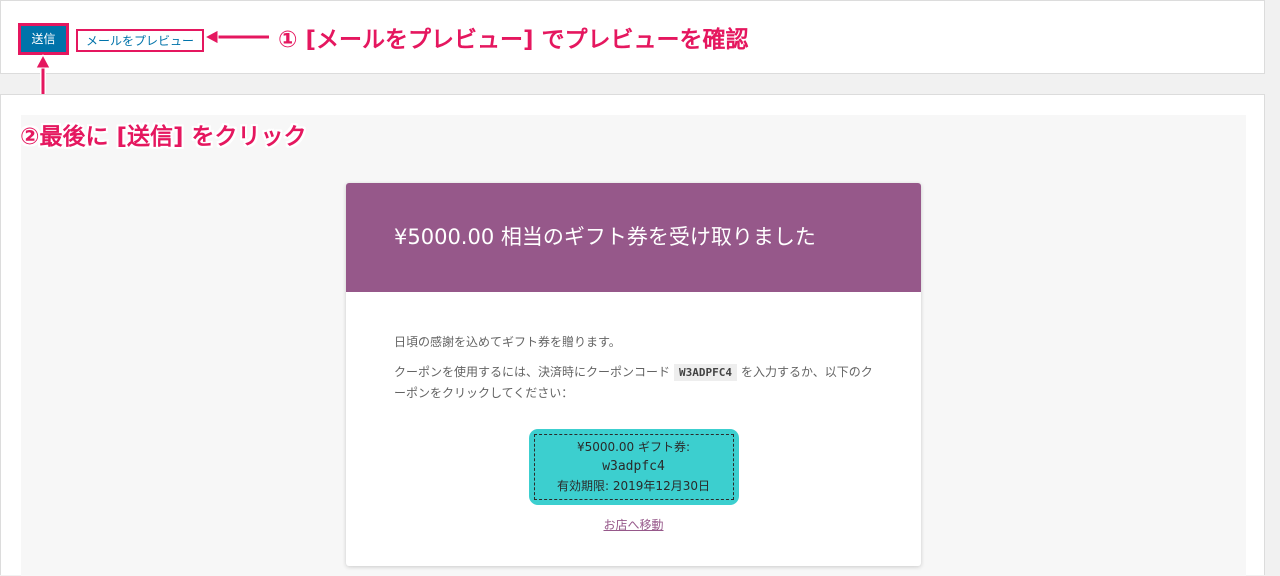  What do you see at coordinates (633, 525) in the screenshot?
I see `shop-link: お店へ移動` at bounding box center [633, 525].